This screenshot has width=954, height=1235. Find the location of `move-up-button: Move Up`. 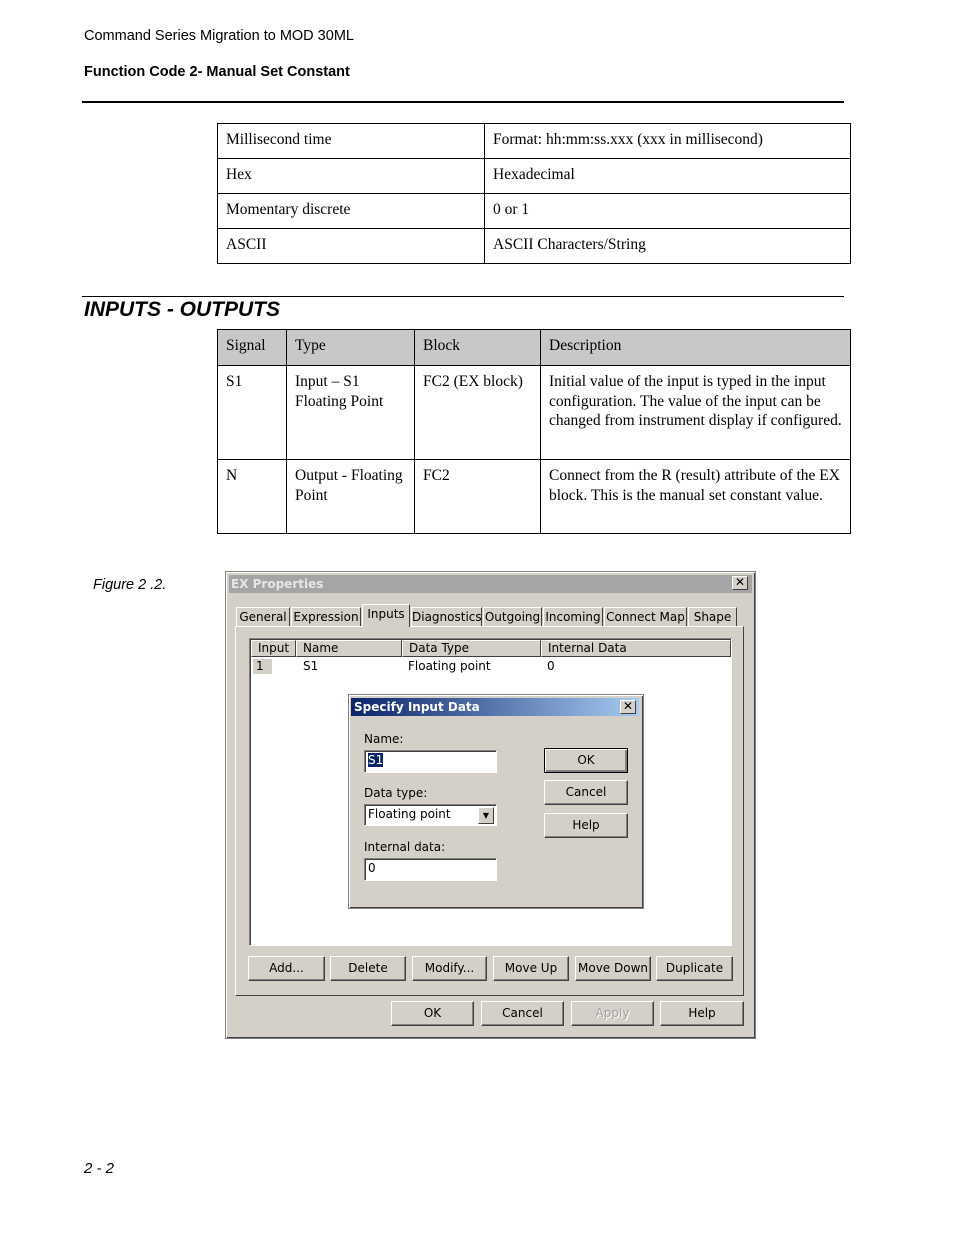

move-up-button: Move Up is located at coordinates (531, 968).